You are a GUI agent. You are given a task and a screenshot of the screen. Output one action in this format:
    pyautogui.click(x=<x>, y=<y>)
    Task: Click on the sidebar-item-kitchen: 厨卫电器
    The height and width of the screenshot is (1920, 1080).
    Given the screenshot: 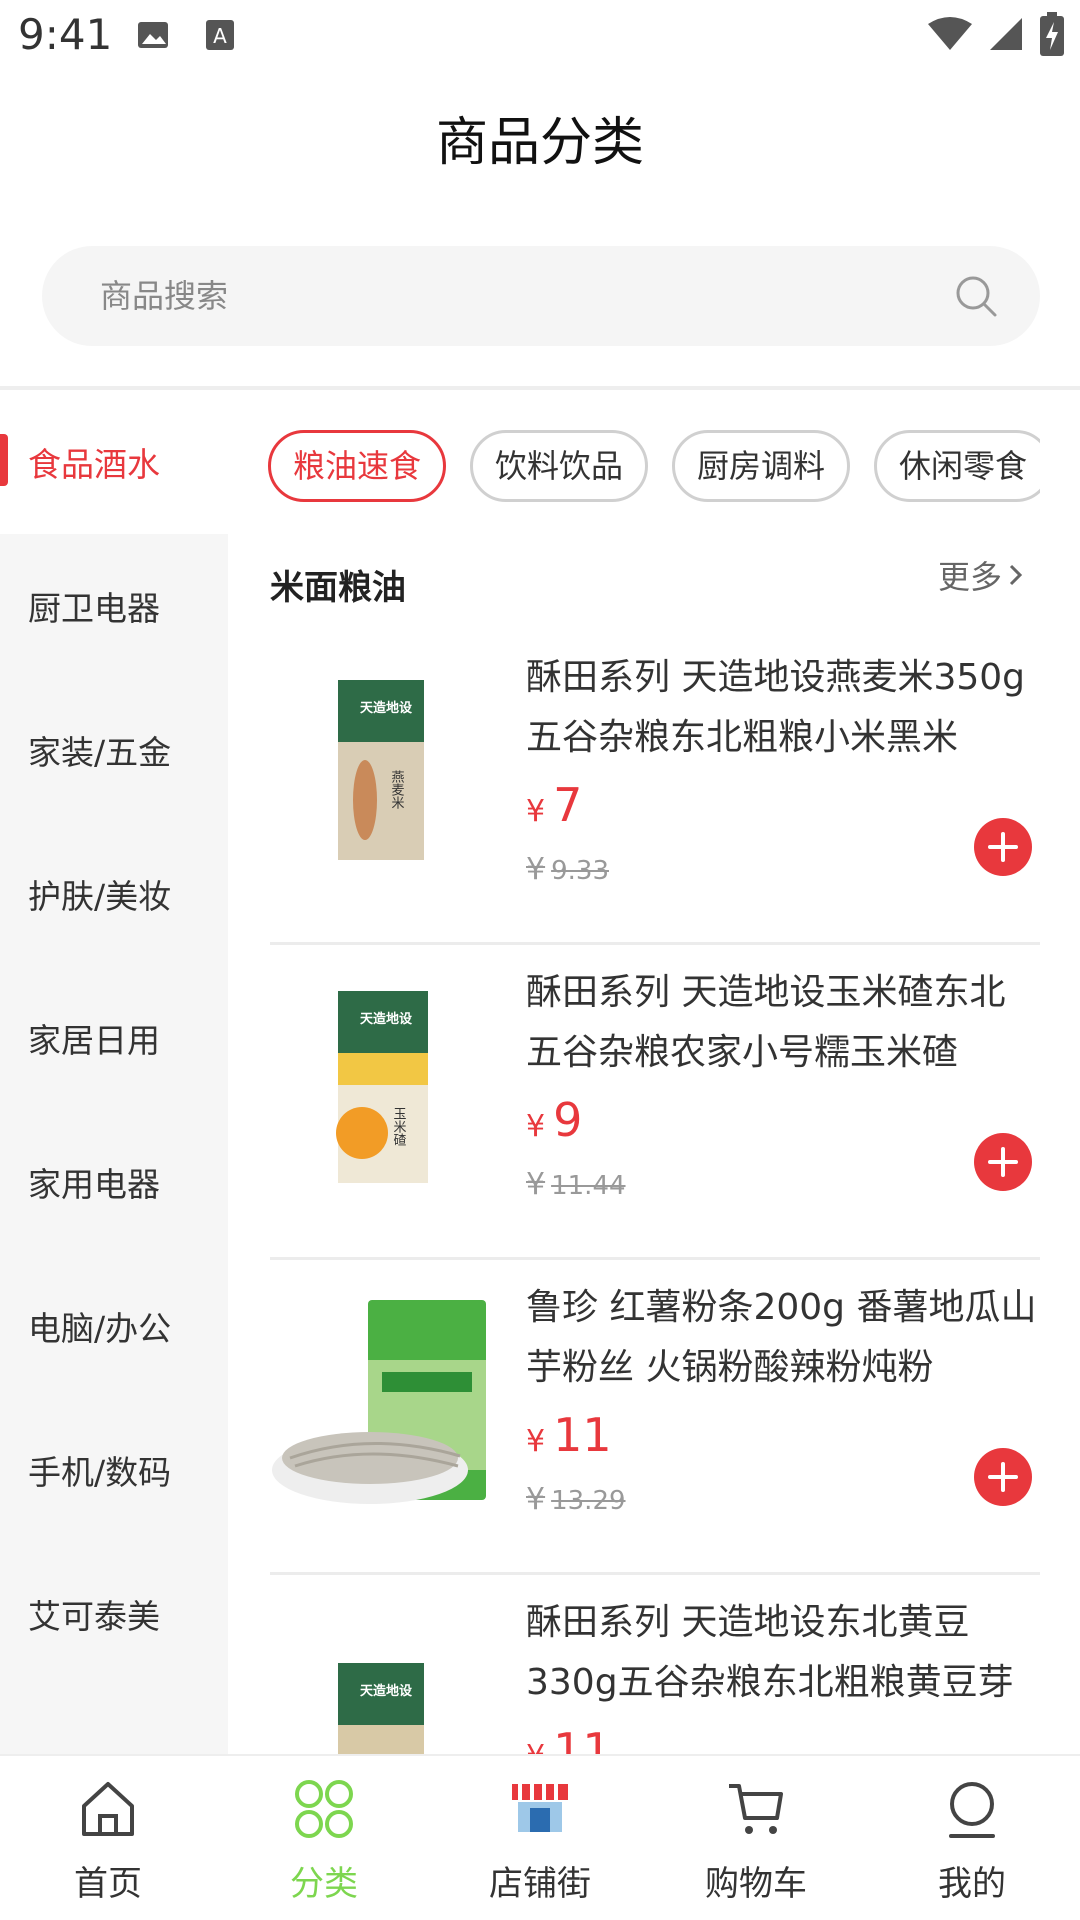 What is the action you would take?
    pyautogui.click(x=114, y=606)
    